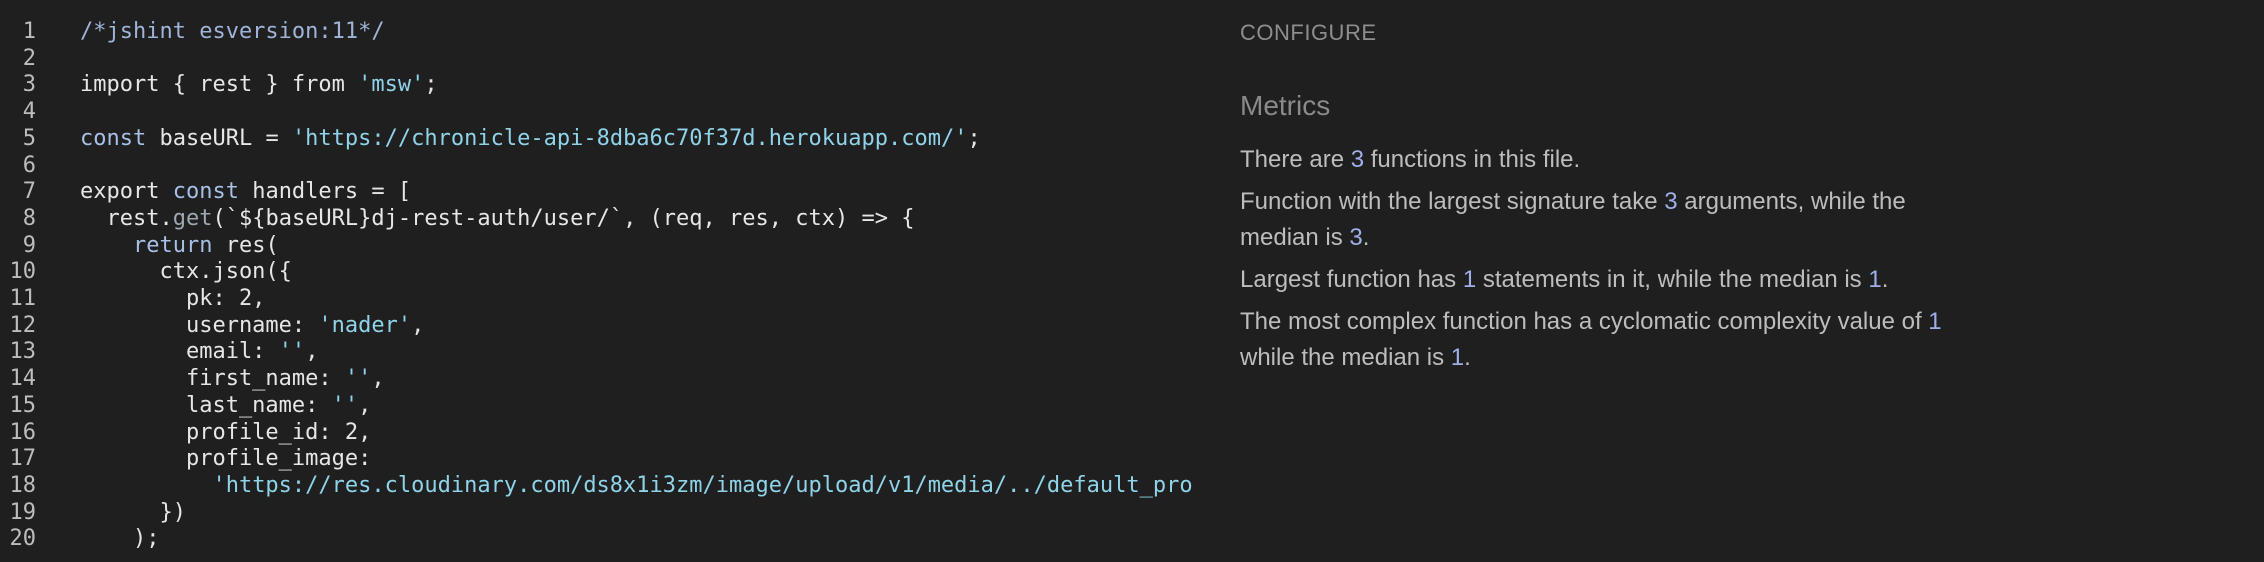 The image size is (2264, 562). I want to click on code-token: 'nader', so click(365, 325).